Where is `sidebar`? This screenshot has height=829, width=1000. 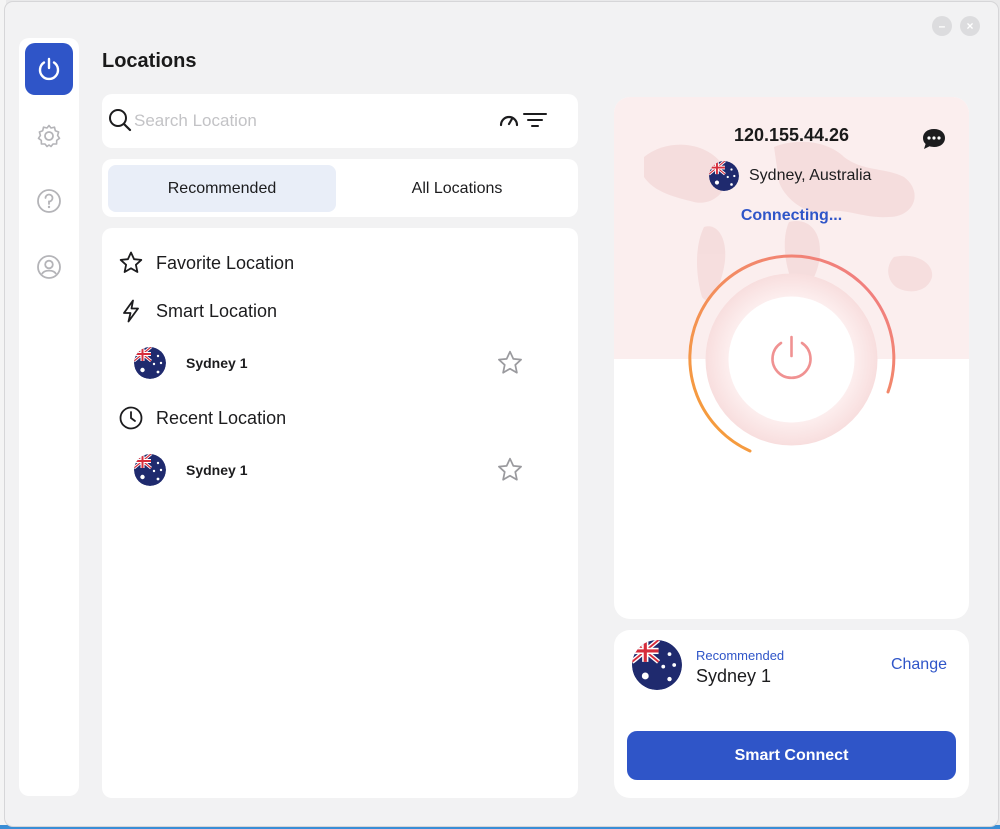 sidebar is located at coordinates (49, 417).